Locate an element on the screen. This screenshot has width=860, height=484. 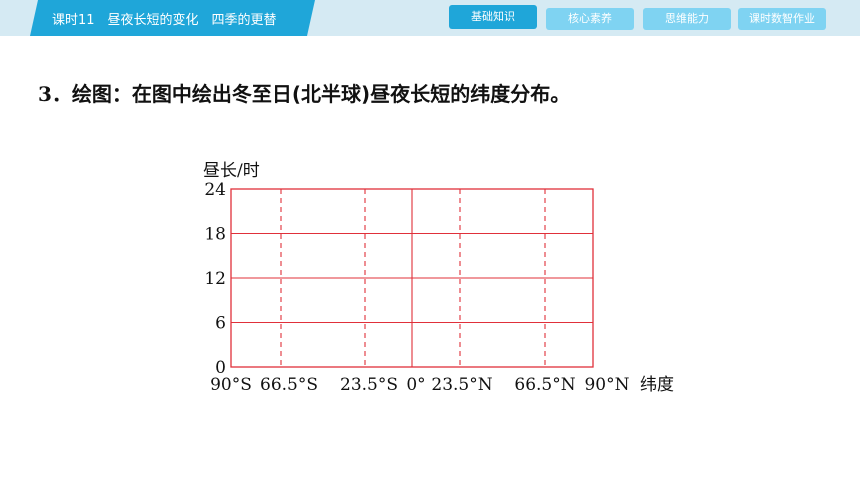
x-tick-label: 66.5°N is located at coordinates (544, 385).